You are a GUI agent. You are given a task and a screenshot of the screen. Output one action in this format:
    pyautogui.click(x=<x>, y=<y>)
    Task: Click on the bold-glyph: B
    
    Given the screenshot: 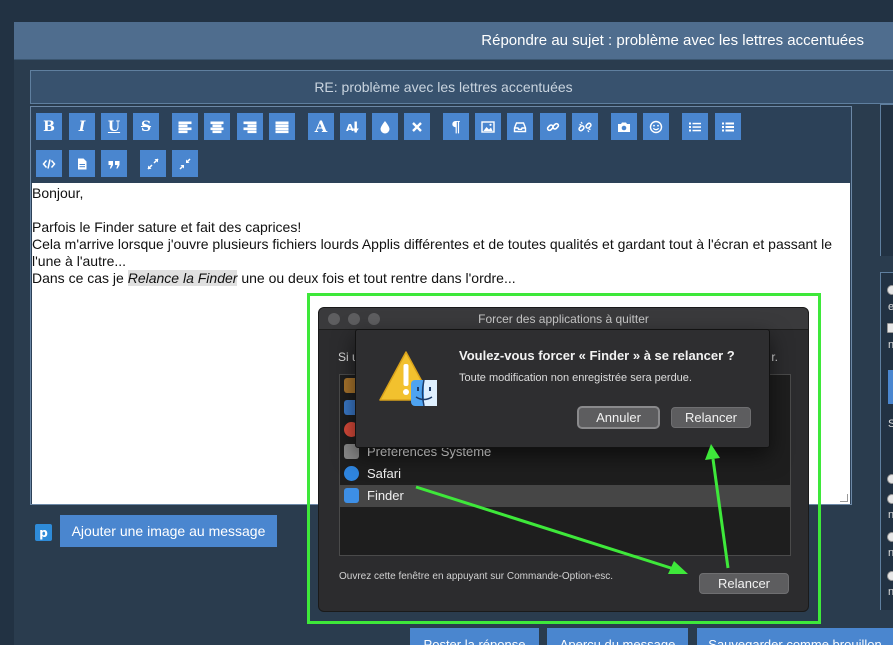 What is the action you would take?
    pyautogui.click(x=49, y=126)
    